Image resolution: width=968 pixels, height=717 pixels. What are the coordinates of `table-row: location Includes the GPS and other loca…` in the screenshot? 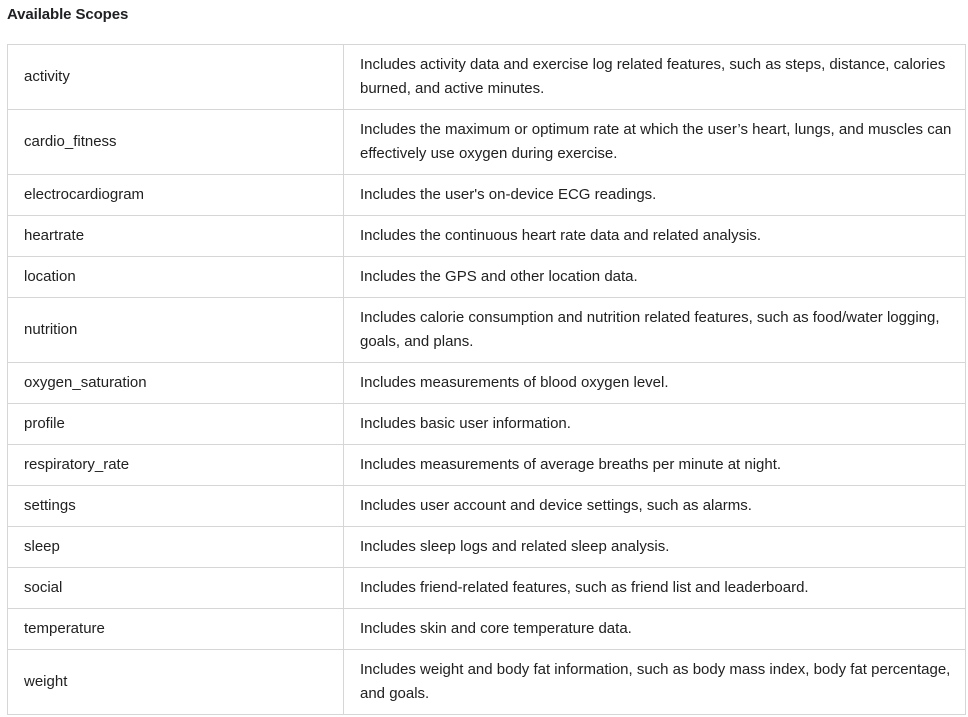 It's located at (486, 277).